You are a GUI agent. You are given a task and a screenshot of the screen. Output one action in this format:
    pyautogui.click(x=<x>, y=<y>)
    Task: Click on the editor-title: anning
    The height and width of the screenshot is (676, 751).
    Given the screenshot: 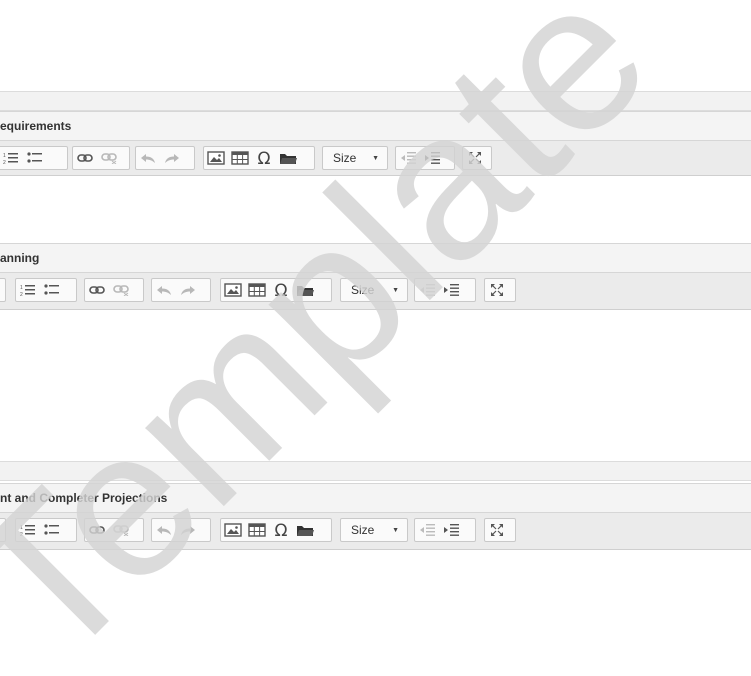 What is the action you would take?
    pyautogui.click(x=375, y=258)
    